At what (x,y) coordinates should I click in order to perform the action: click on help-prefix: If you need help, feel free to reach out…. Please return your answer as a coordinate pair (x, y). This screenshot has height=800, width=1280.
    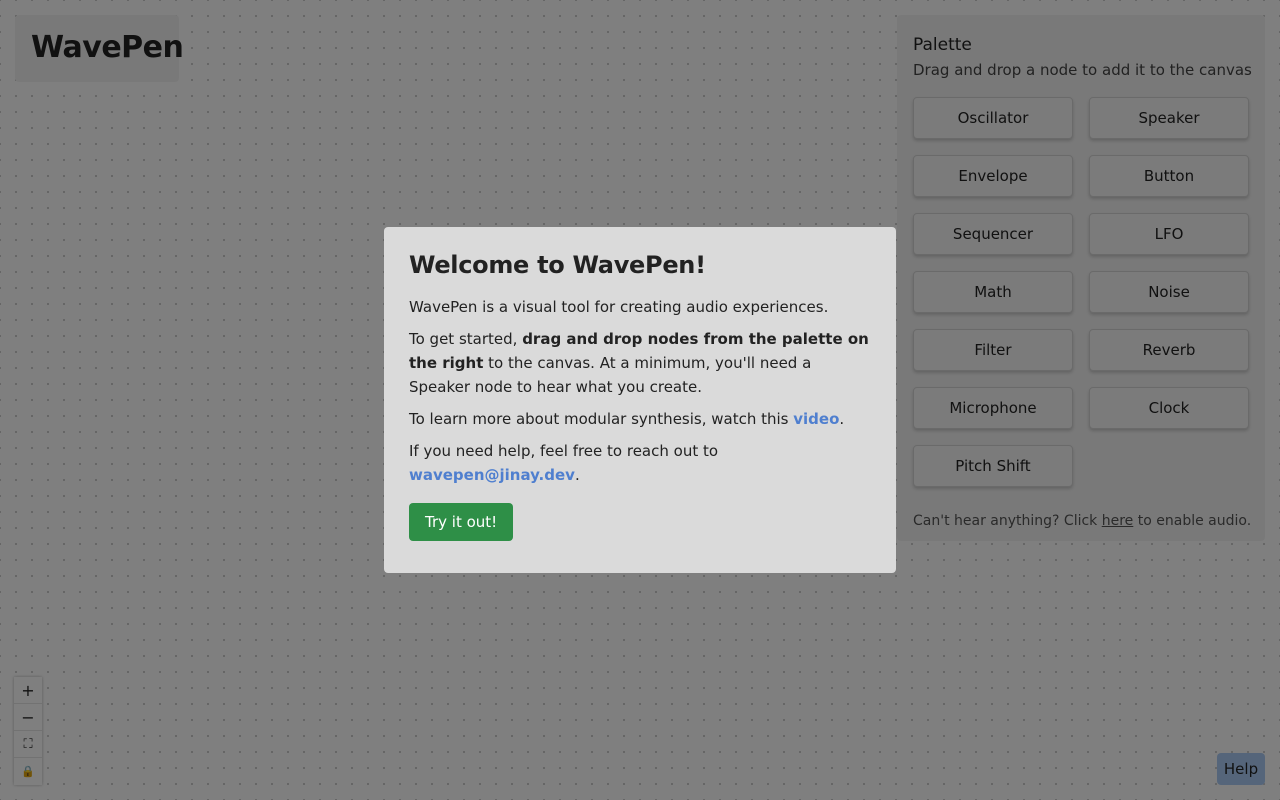
    Looking at the image, I should click on (564, 451).